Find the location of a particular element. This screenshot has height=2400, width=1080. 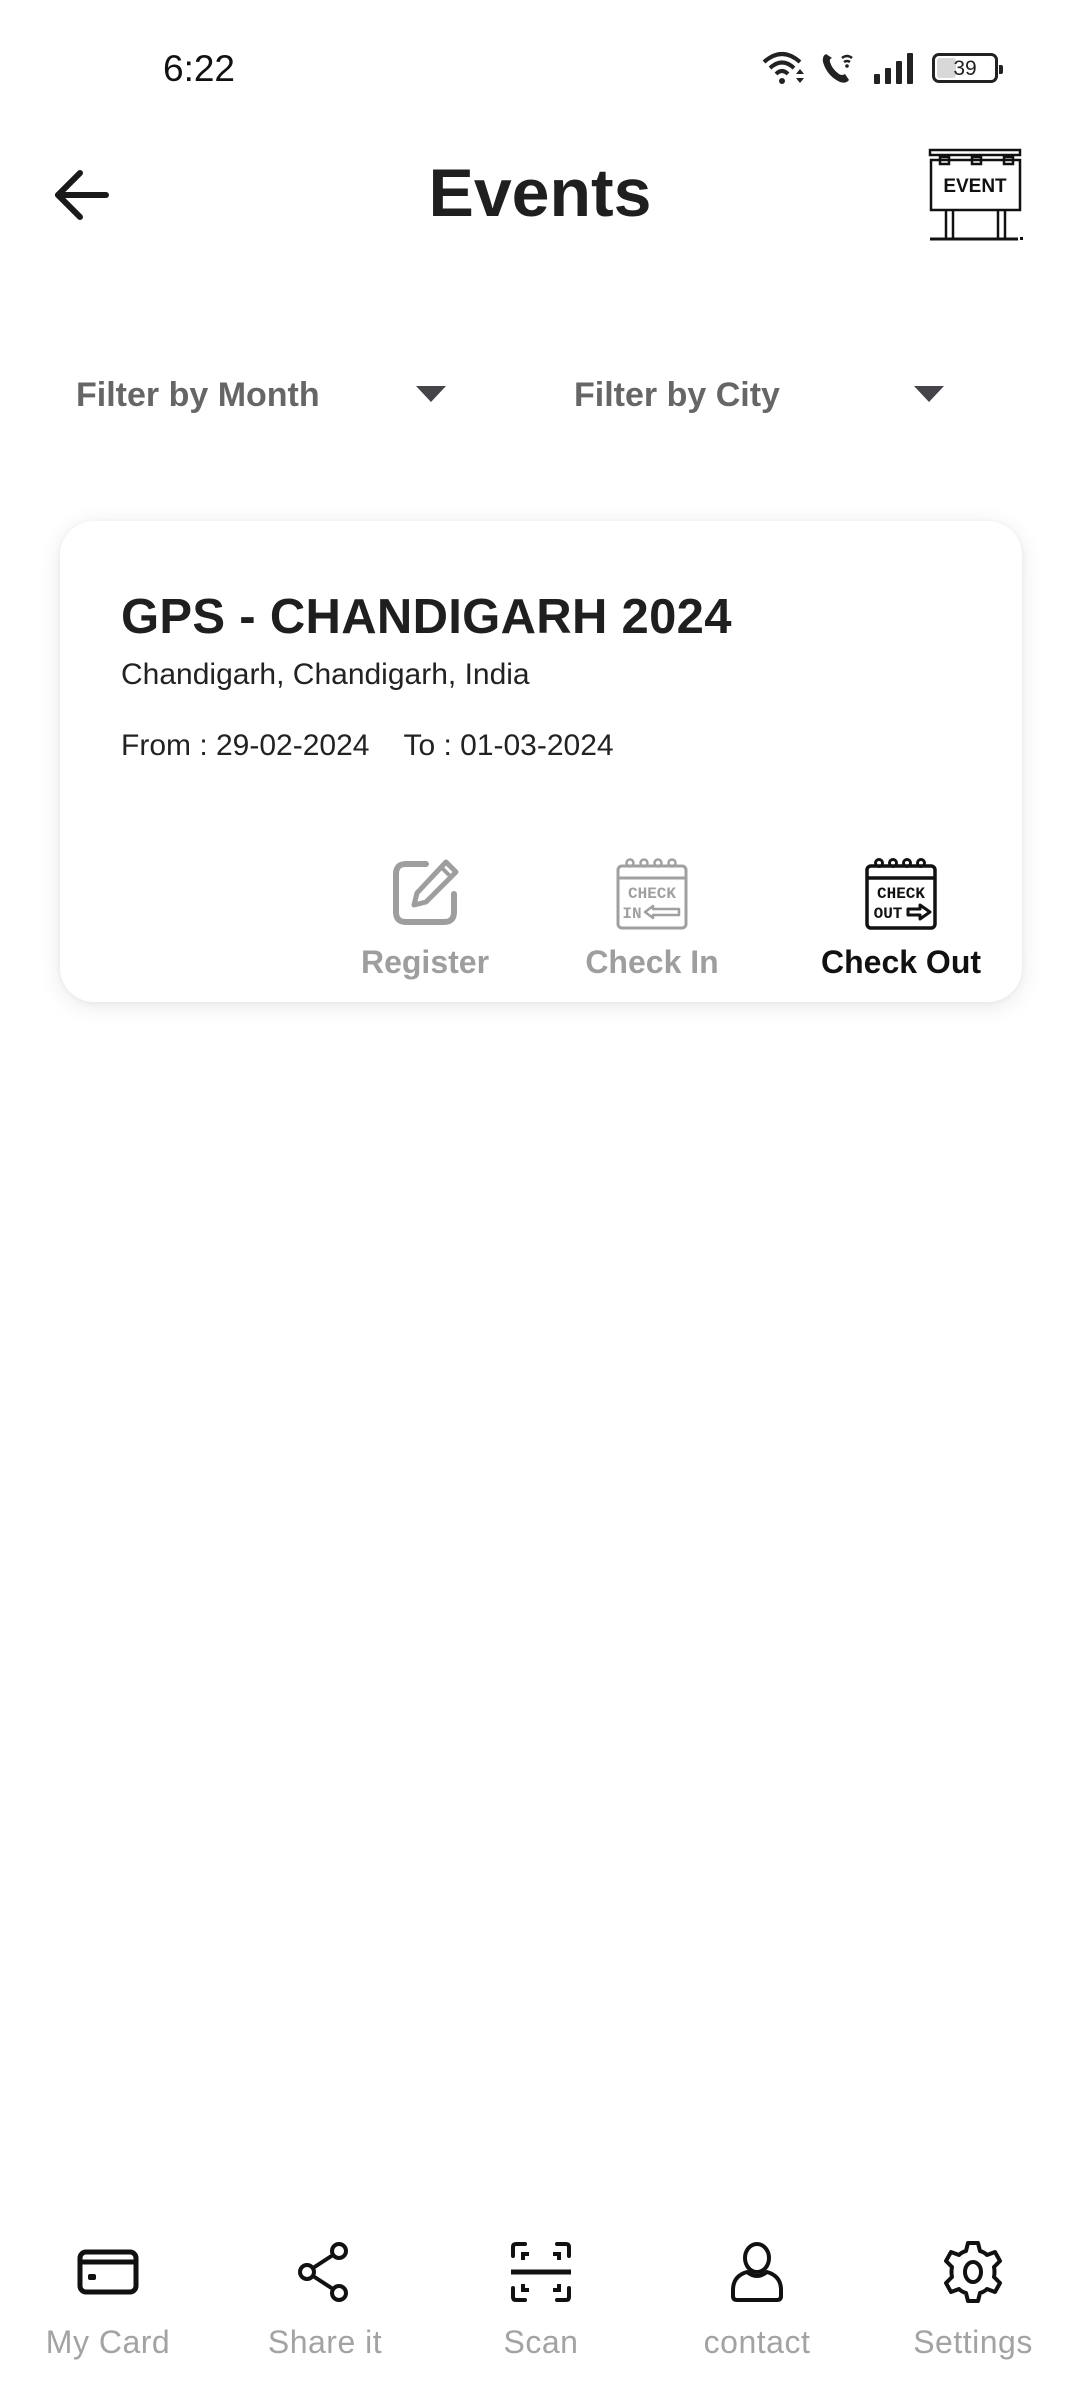

status-bar: 6:22 39 is located at coordinates (540, 70).